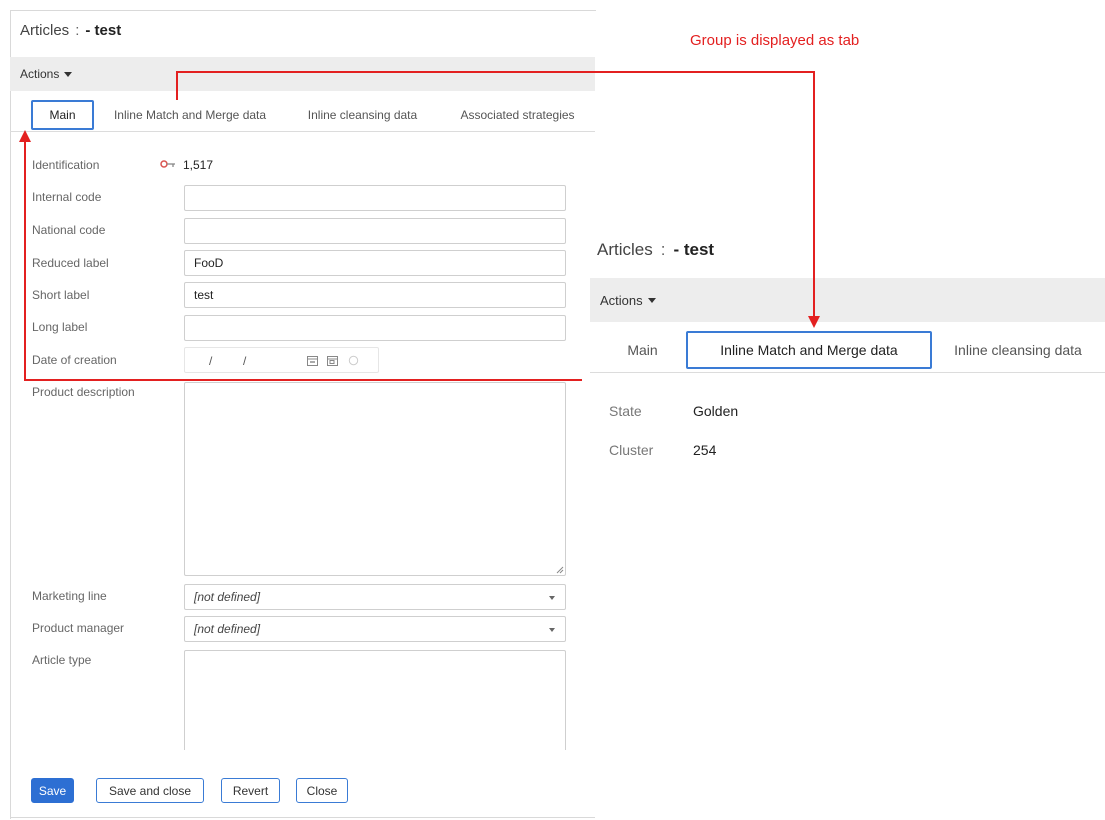  Describe the element at coordinates (375, 597) in the screenshot. I see `marketing-line-select: [not defined]` at that location.